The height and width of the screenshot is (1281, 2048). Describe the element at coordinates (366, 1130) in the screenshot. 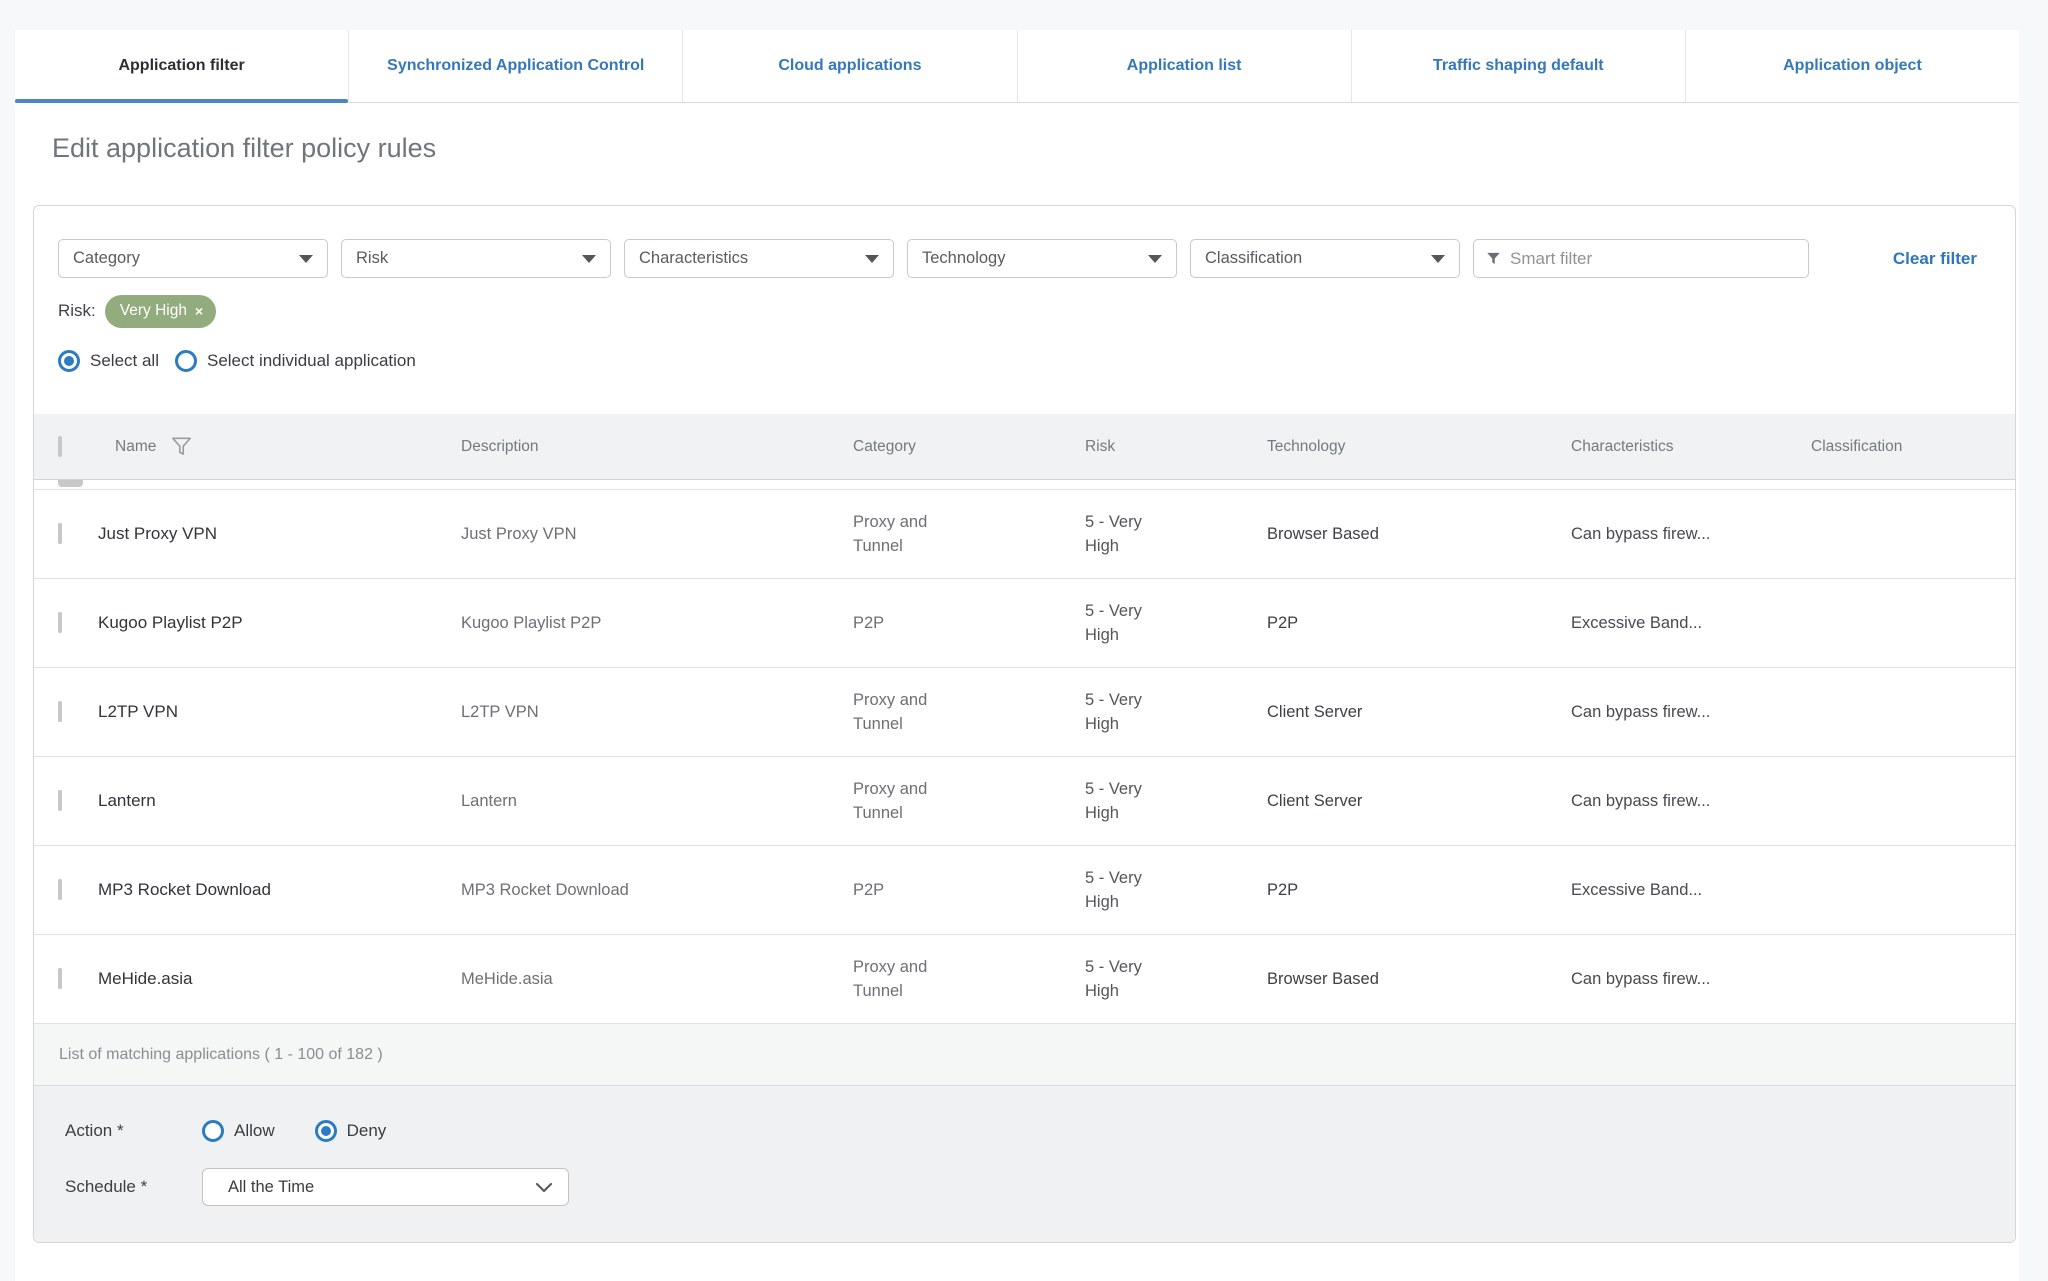

I see `deny-label: Deny` at that location.